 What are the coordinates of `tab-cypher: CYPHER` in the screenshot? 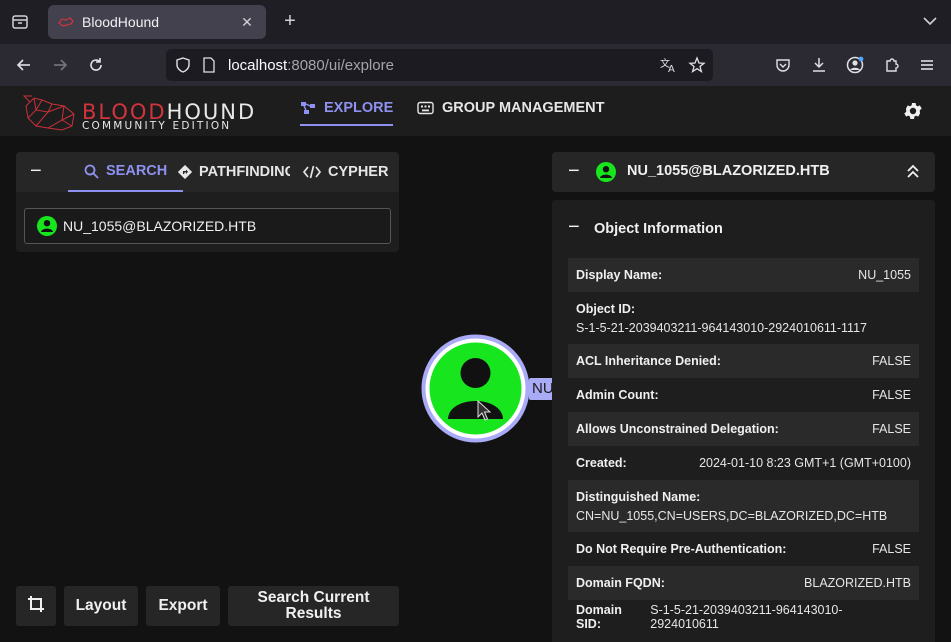 It's located at (345, 172).